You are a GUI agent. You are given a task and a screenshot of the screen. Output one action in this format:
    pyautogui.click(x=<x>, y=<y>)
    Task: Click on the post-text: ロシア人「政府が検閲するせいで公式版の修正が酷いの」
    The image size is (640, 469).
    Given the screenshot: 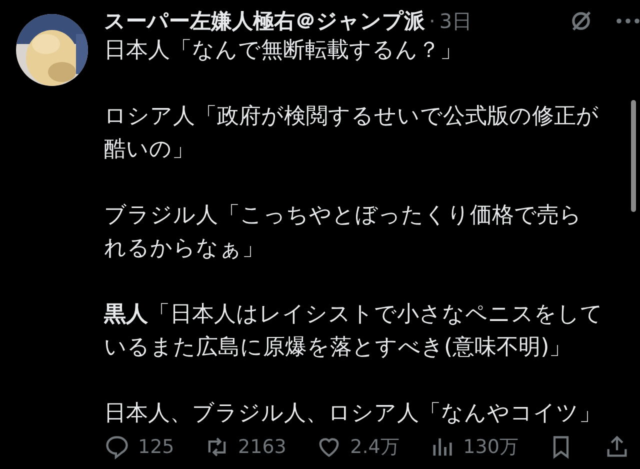 What is the action you would take?
    pyautogui.click(x=352, y=133)
    